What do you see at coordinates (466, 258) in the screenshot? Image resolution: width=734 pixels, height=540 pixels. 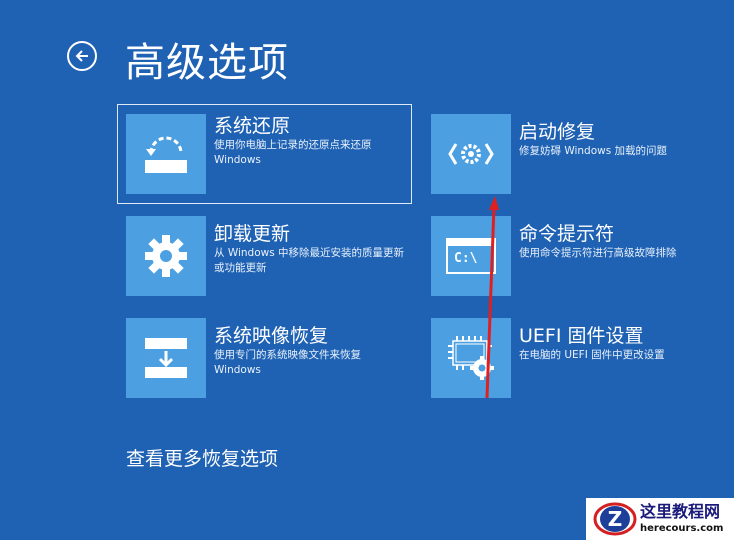 I see `command-prompt-text: C:\` at bounding box center [466, 258].